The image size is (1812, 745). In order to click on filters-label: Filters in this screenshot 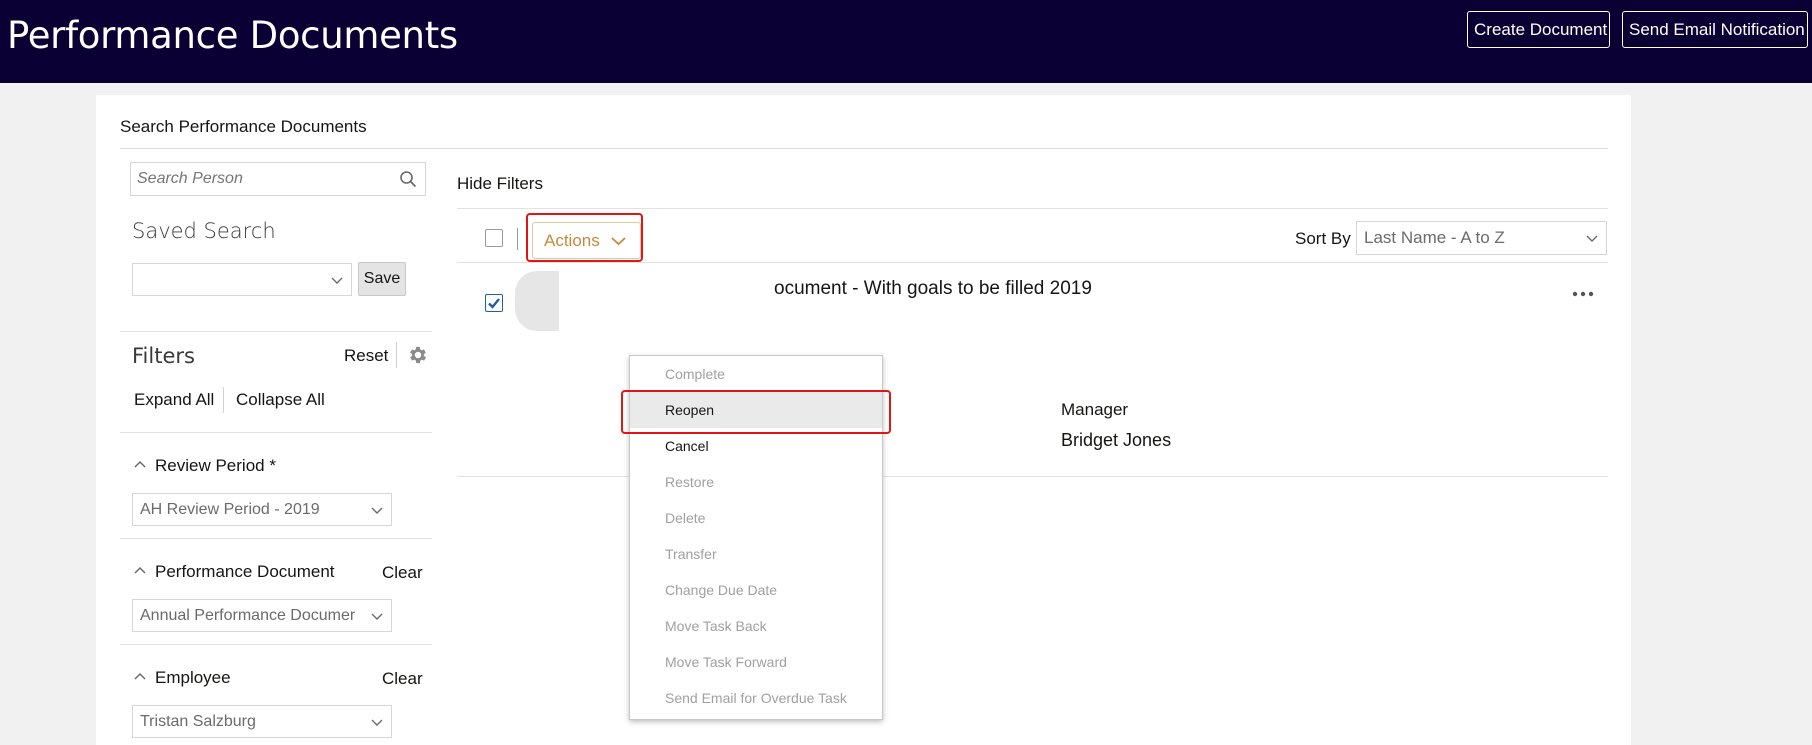, I will do `click(163, 356)`.